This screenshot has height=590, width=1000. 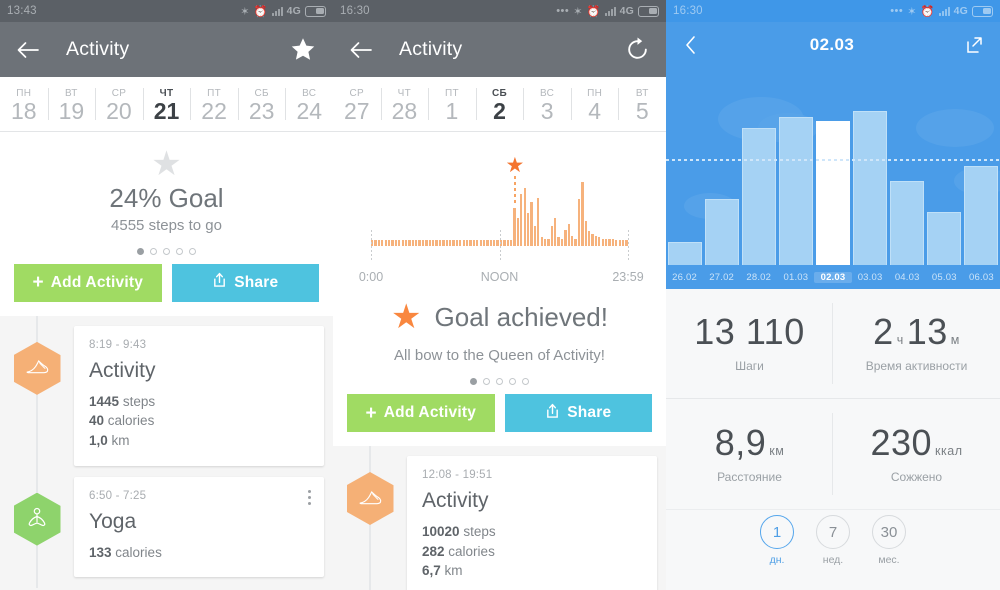 What do you see at coordinates (907, 277) in the screenshot?
I see `chart-date-label: 04.03` at bounding box center [907, 277].